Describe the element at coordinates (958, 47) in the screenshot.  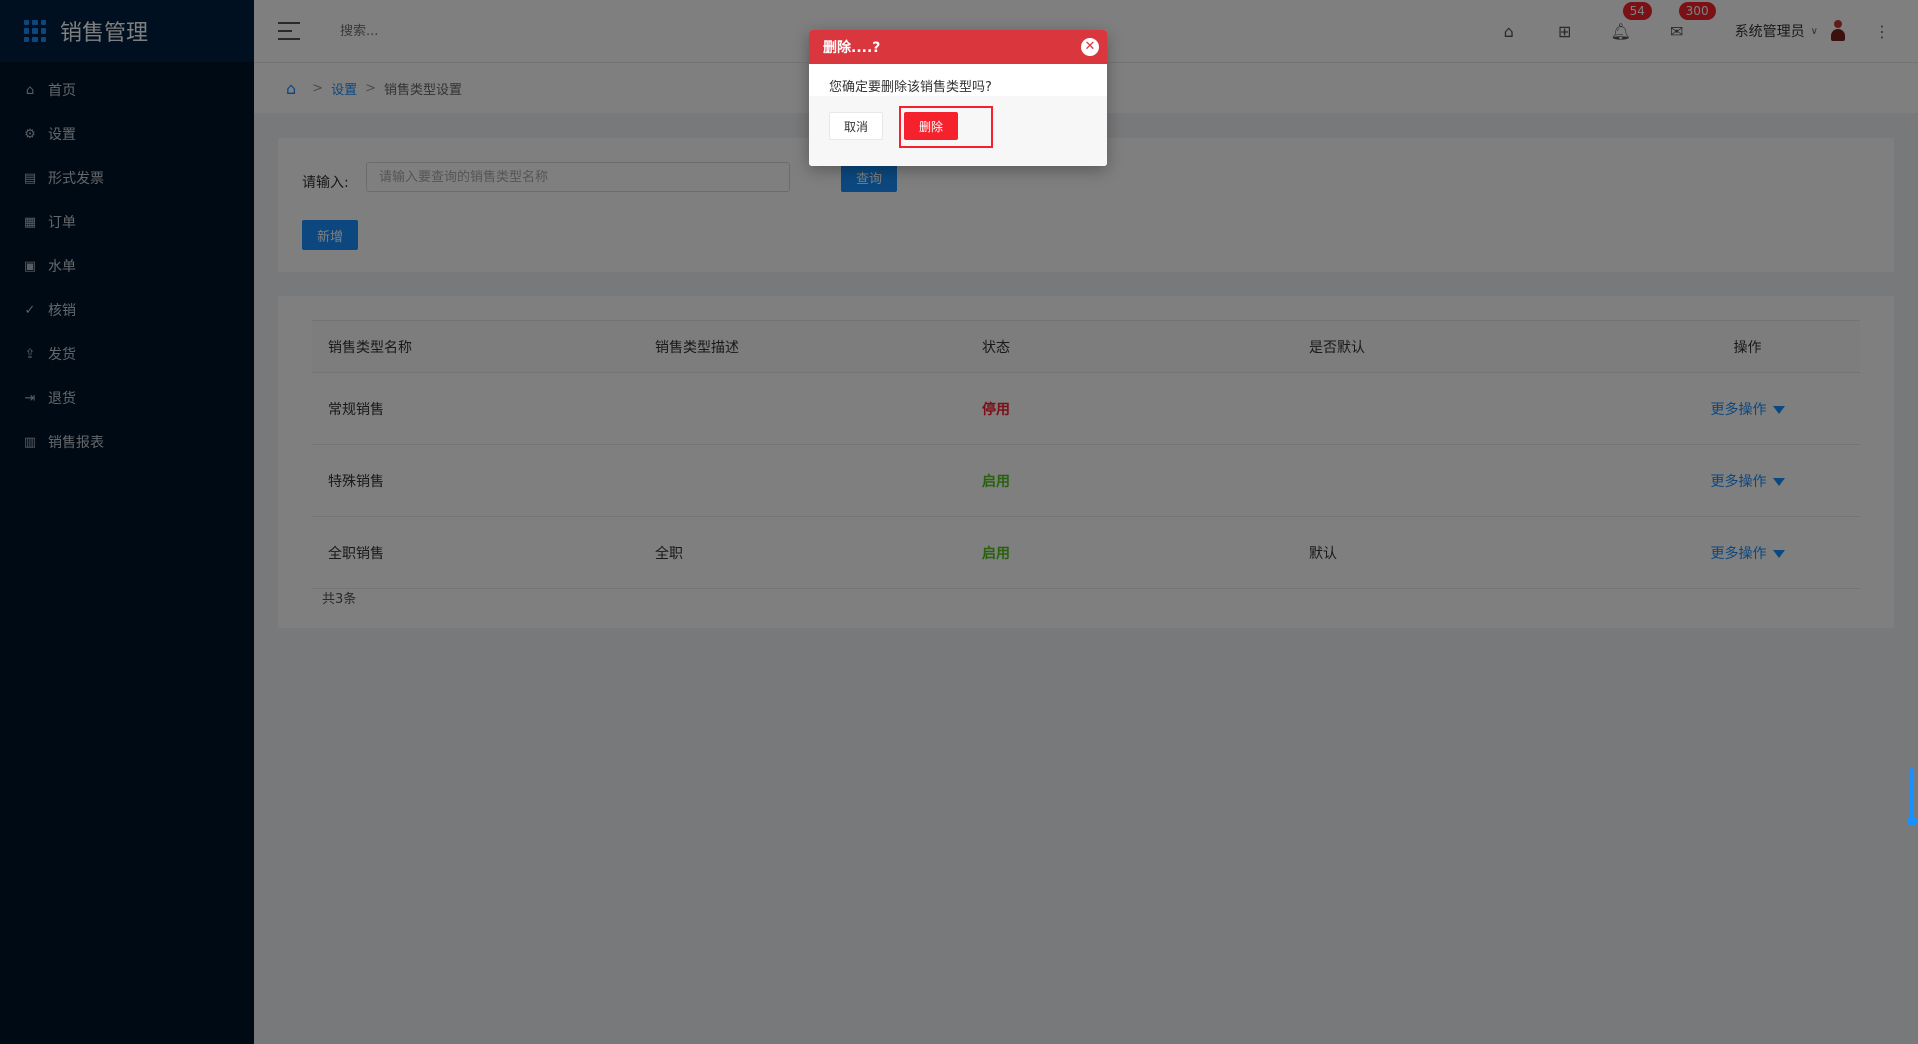
I see `dialog-header: 删除....? ✕` at that location.